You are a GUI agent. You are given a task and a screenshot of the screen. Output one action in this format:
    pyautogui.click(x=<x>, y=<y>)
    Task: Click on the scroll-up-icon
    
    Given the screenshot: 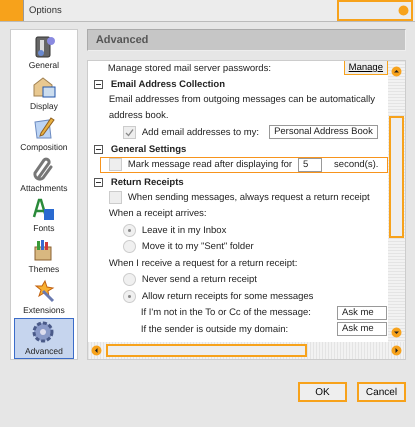 What is the action you would take?
    pyautogui.click(x=396, y=71)
    